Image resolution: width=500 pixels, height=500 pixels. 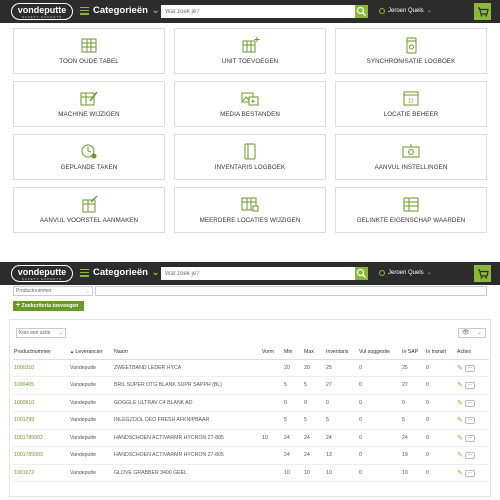 What do you see at coordinates (411, 157) in the screenshot?
I see `tile-aanvul-instellingen: AANVUL INSTELLINGEN` at bounding box center [411, 157].